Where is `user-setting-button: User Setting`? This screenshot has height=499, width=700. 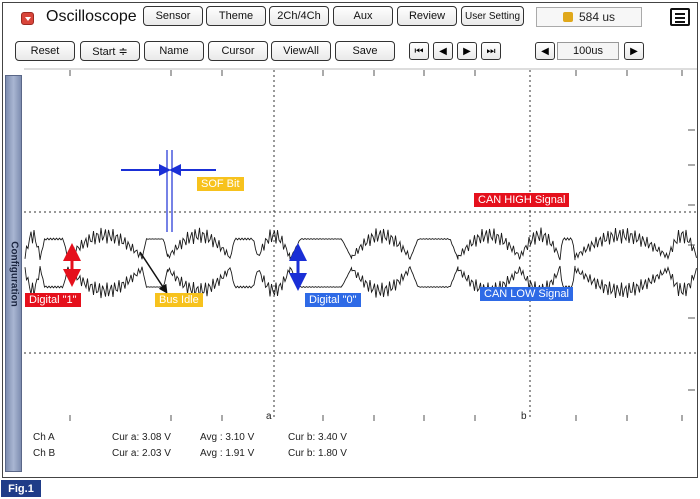
user-setting-button: User Setting is located at coordinates (492, 16).